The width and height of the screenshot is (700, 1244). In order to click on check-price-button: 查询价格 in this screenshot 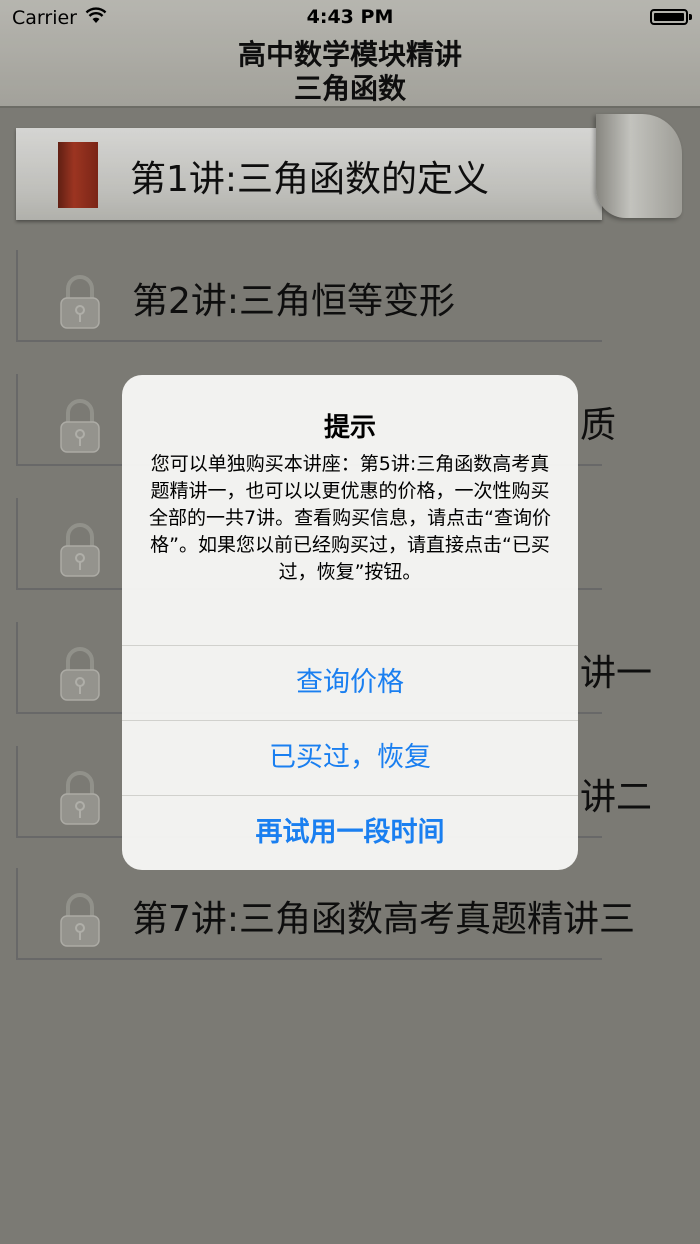, I will do `click(350, 682)`.